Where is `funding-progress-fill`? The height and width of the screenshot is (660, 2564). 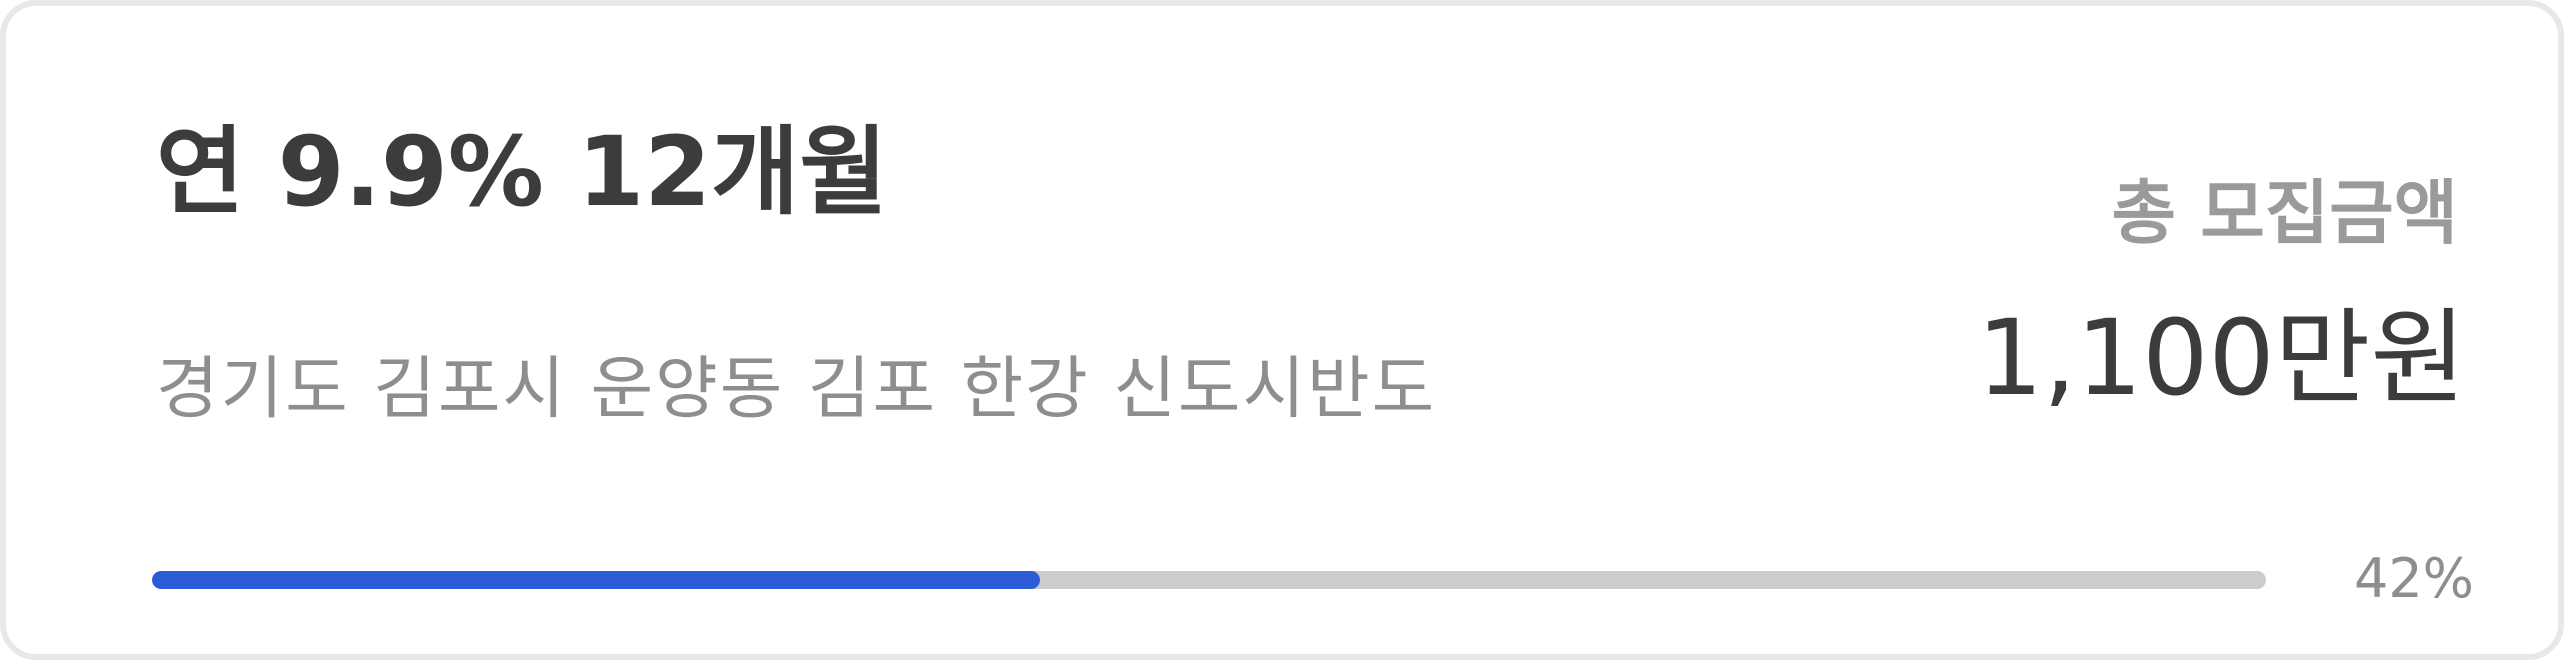
funding-progress-fill is located at coordinates (596, 580).